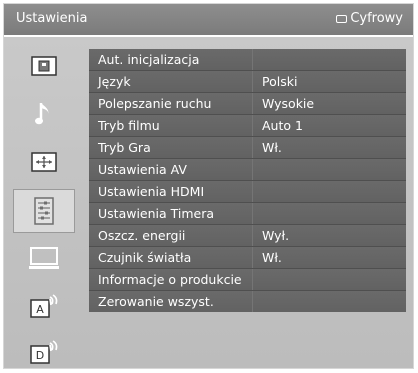 The width and height of the screenshot is (418, 373). What do you see at coordinates (129, 125) in the screenshot?
I see `menu-row-label: Tryb filmu` at bounding box center [129, 125].